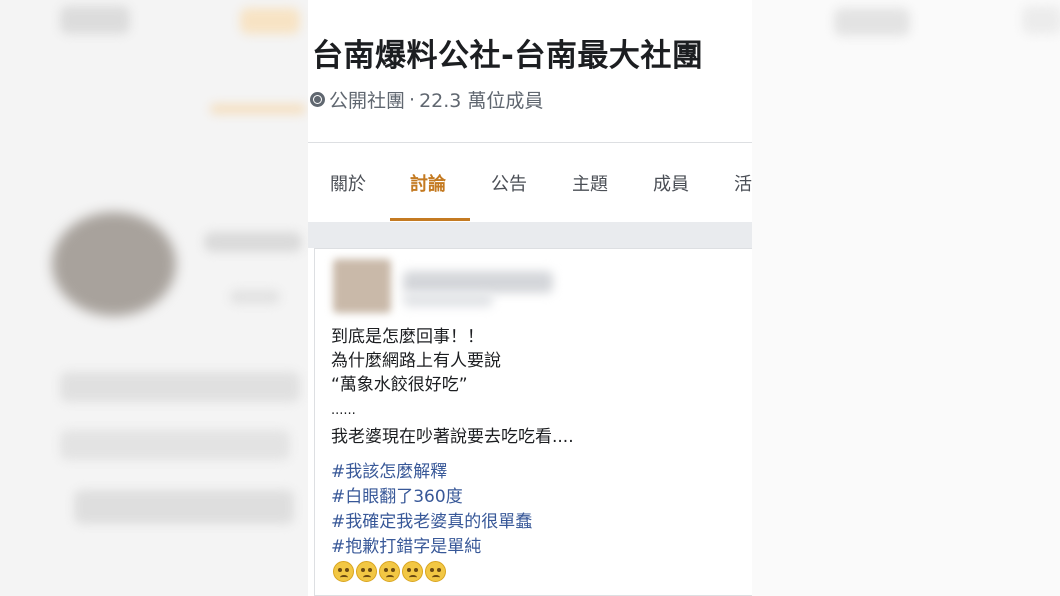  What do you see at coordinates (428, 183) in the screenshot?
I see `tab-discussion: 討論` at bounding box center [428, 183].